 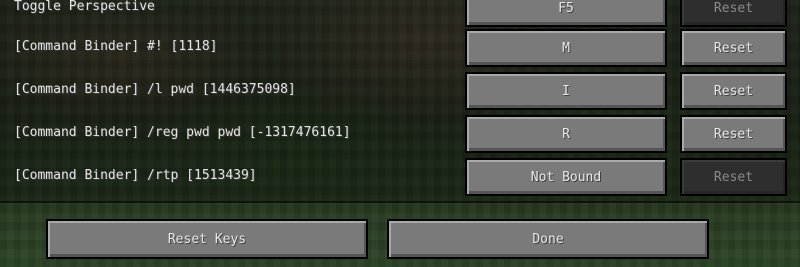 What do you see at coordinates (566, 177) in the screenshot?
I see `key-button: Not Bound` at bounding box center [566, 177].